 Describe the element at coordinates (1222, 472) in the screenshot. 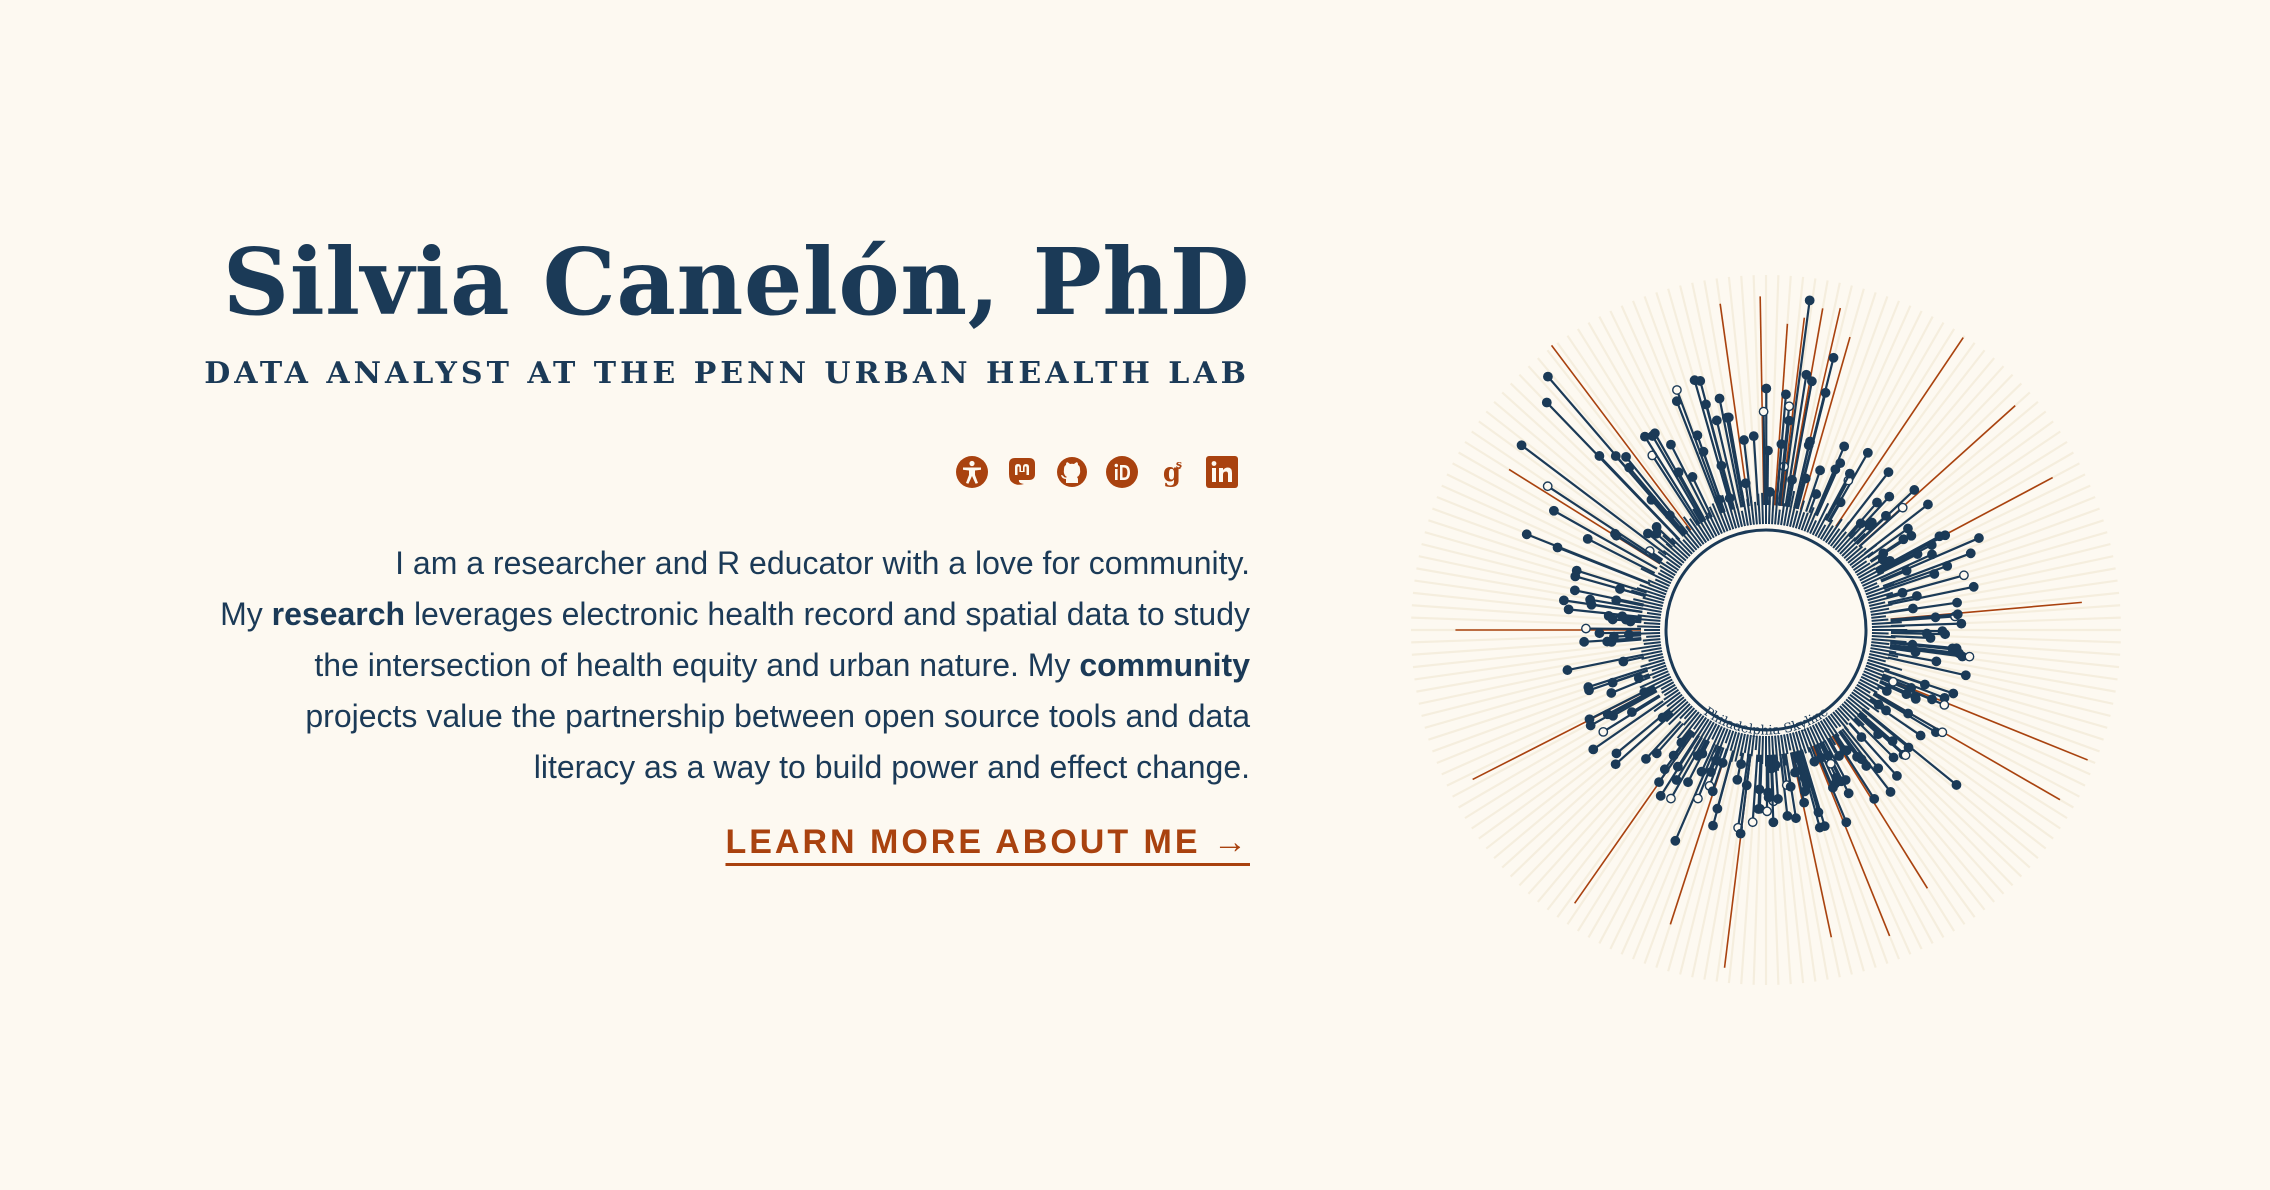

I see `linkedin-icon` at that location.